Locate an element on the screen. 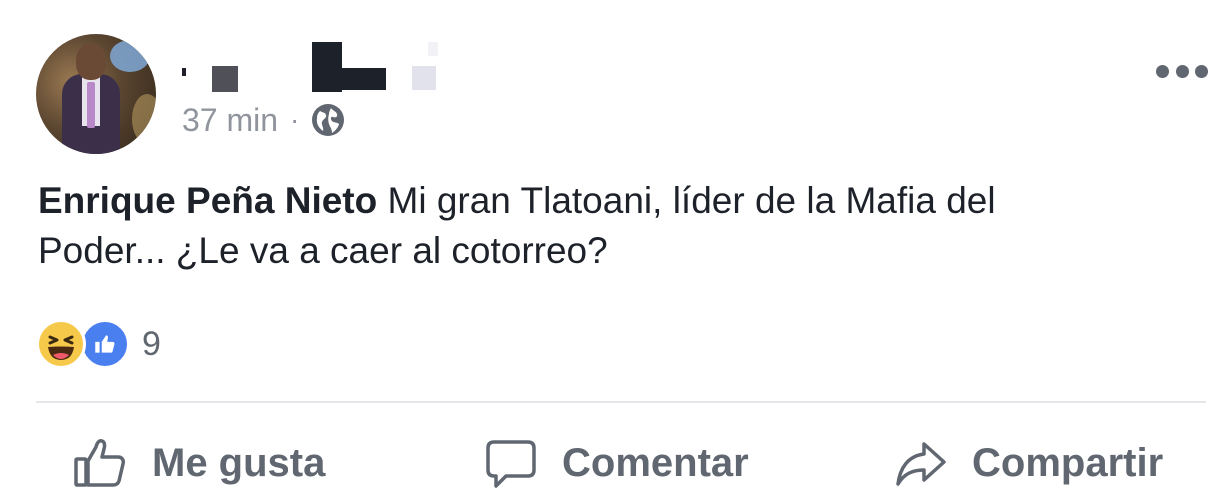  action-bar: Me gusta Comentar Compartir is located at coordinates (615, 463).